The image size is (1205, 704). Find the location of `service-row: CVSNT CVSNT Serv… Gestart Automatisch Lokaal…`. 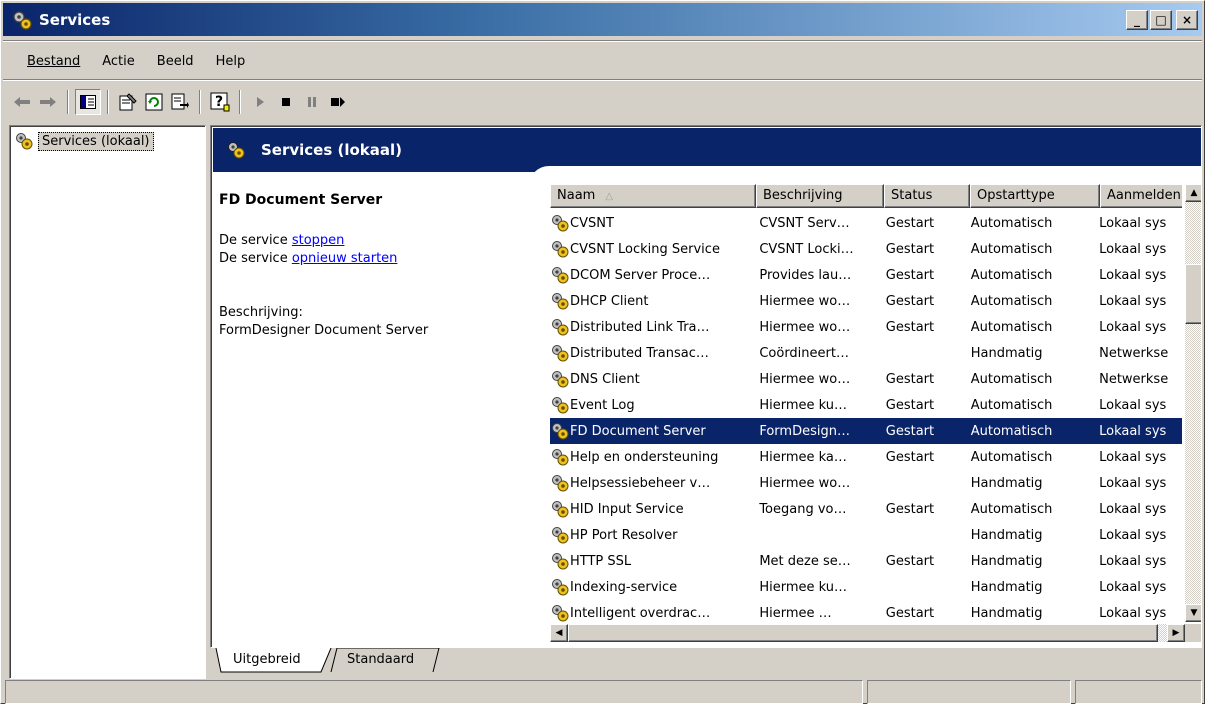

service-row: CVSNT CVSNT Serv… Gestart Automatisch Lokaal… is located at coordinates (866, 223).